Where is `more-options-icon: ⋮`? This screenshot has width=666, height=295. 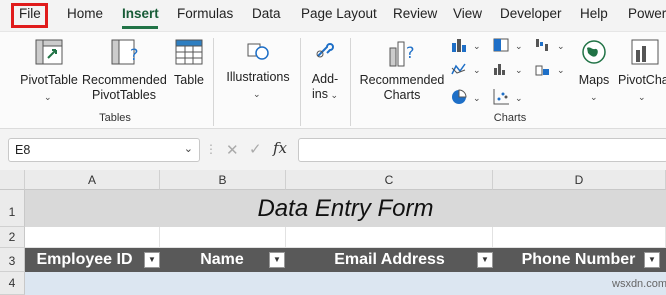
more-options-icon: ⋮ is located at coordinates (211, 149).